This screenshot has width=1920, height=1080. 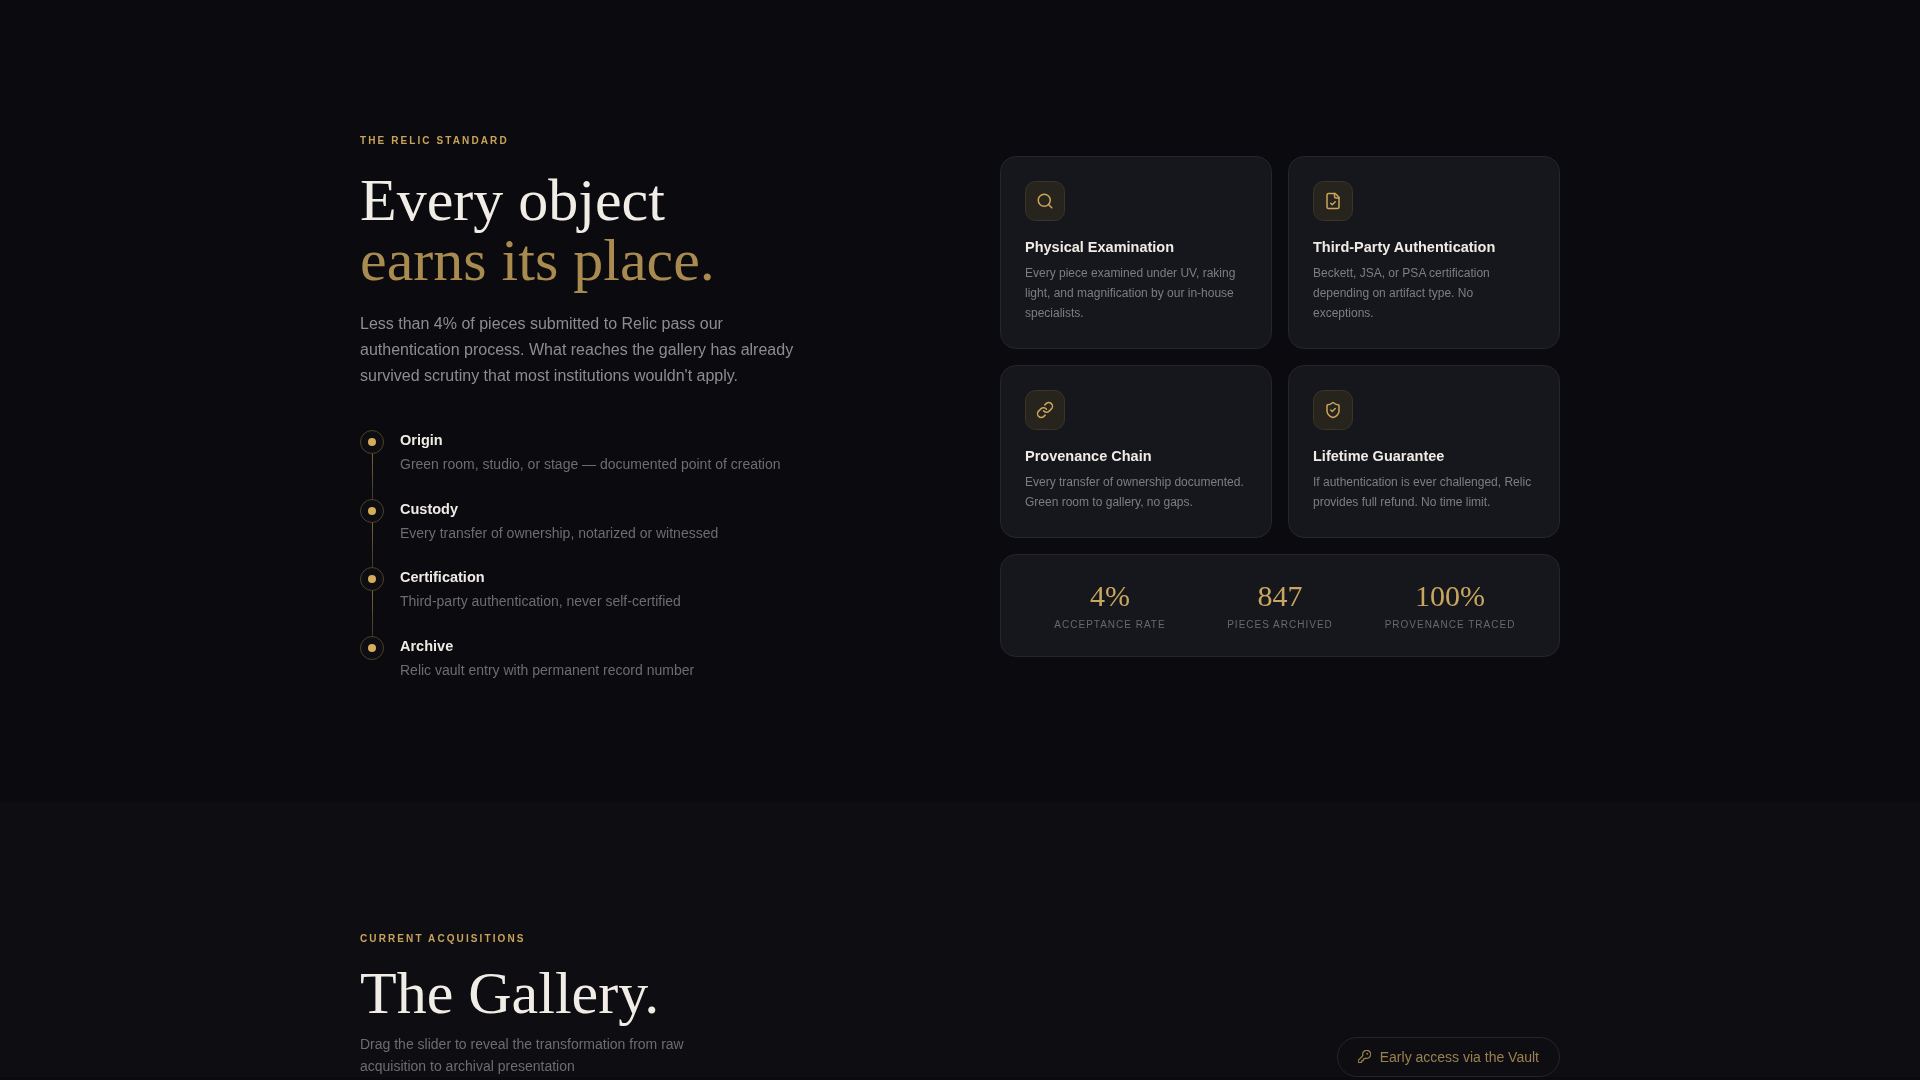 I want to click on step-description: Every transfer of ownership, notarized or witnessed, so click(x=559, y=533).